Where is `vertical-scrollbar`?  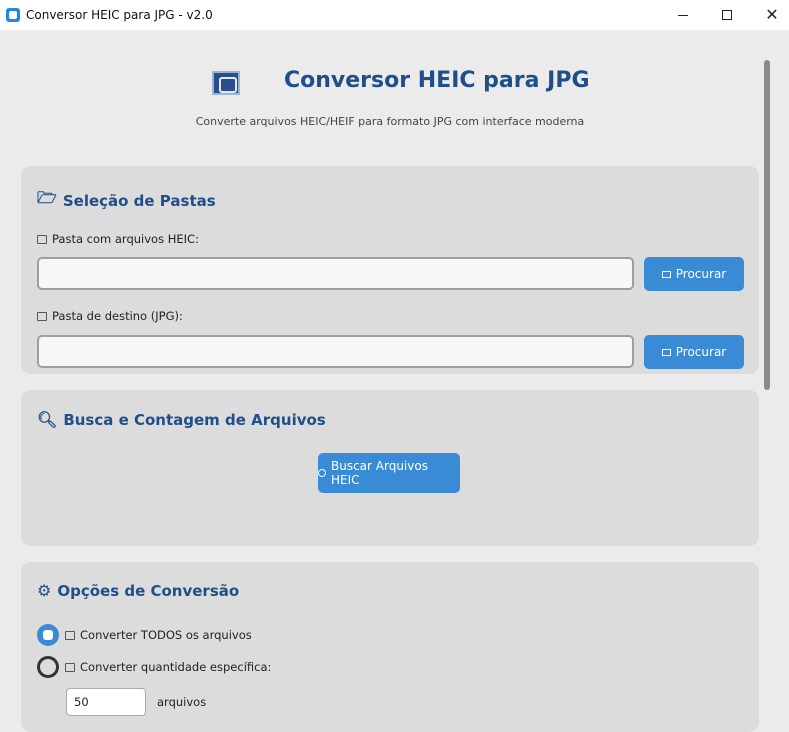 vertical-scrollbar is located at coordinates (767, 225).